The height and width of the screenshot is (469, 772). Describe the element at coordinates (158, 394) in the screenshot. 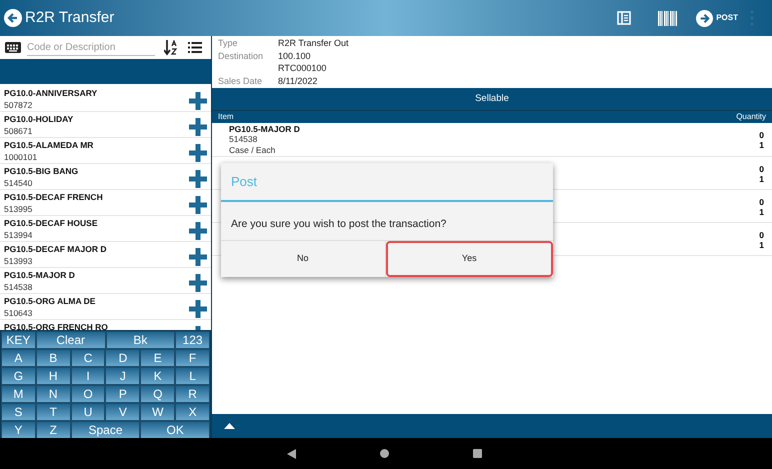

I see `keyboard-key: Q` at that location.